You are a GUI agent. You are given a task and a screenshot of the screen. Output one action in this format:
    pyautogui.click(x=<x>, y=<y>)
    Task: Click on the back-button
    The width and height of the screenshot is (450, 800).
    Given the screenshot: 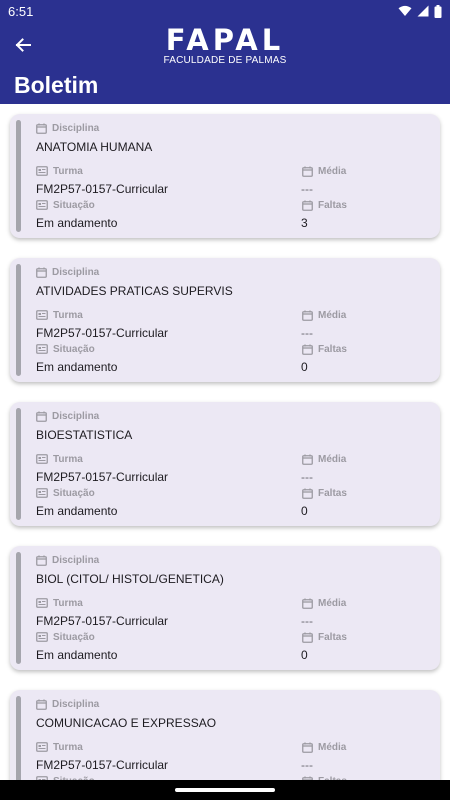 What is the action you would take?
    pyautogui.click(x=23, y=45)
    